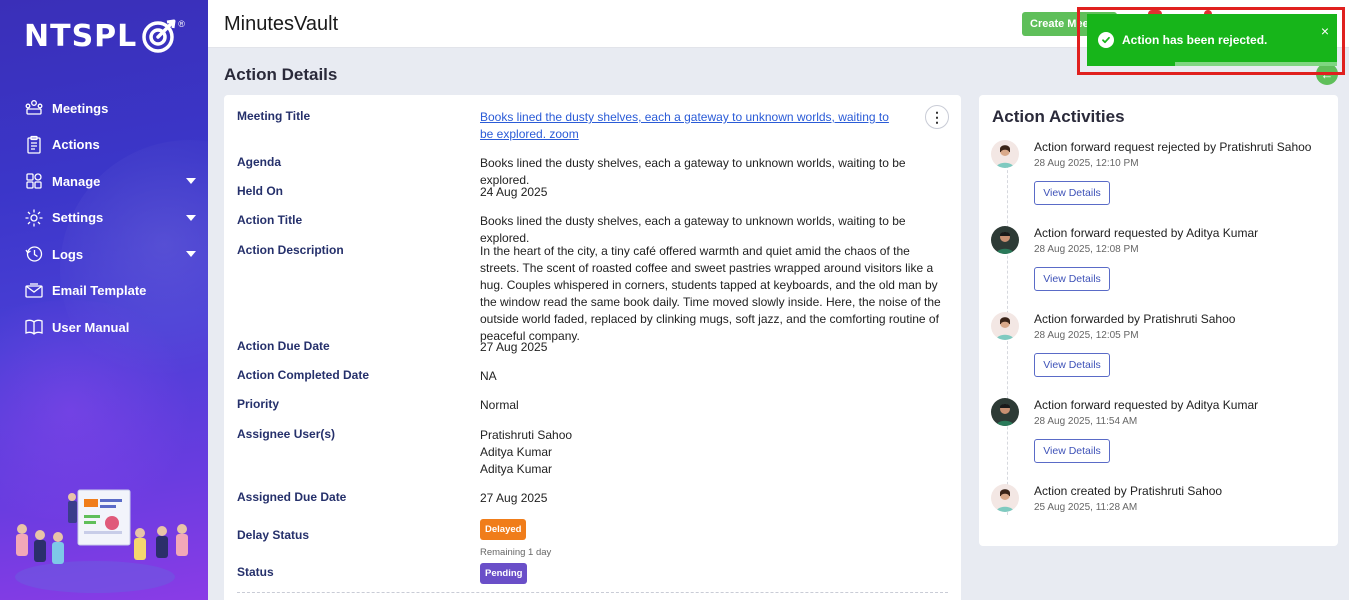  What do you see at coordinates (1086, 335) in the screenshot?
I see `activity-time: 28 Aug 2025, 12:05 PM` at bounding box center [1086, 335].